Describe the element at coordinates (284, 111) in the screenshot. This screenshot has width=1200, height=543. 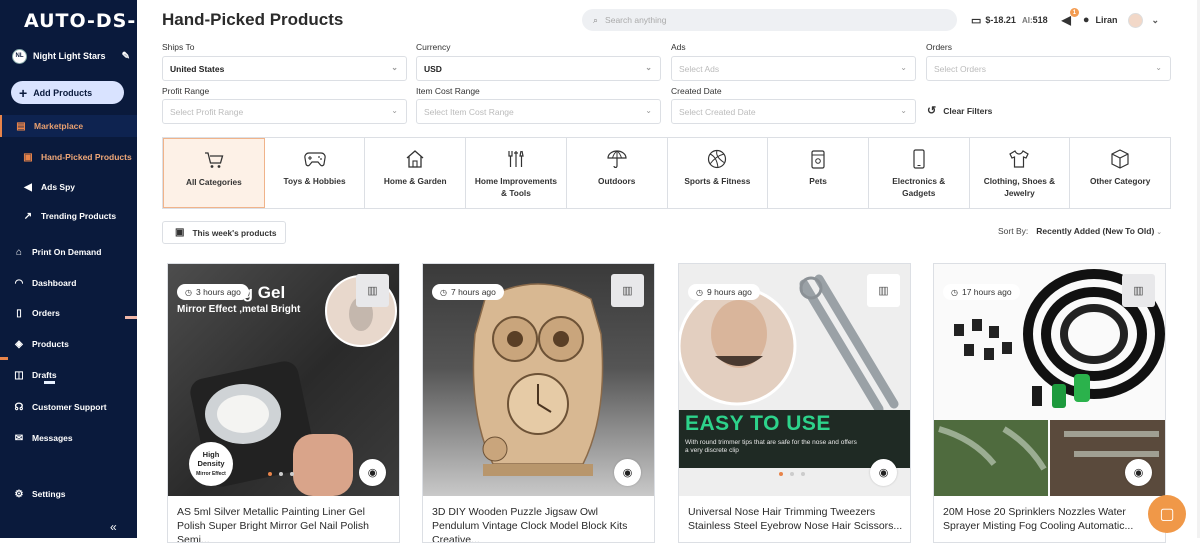
I see `profit-range-select: Select Profit Range ⌄` at that location.